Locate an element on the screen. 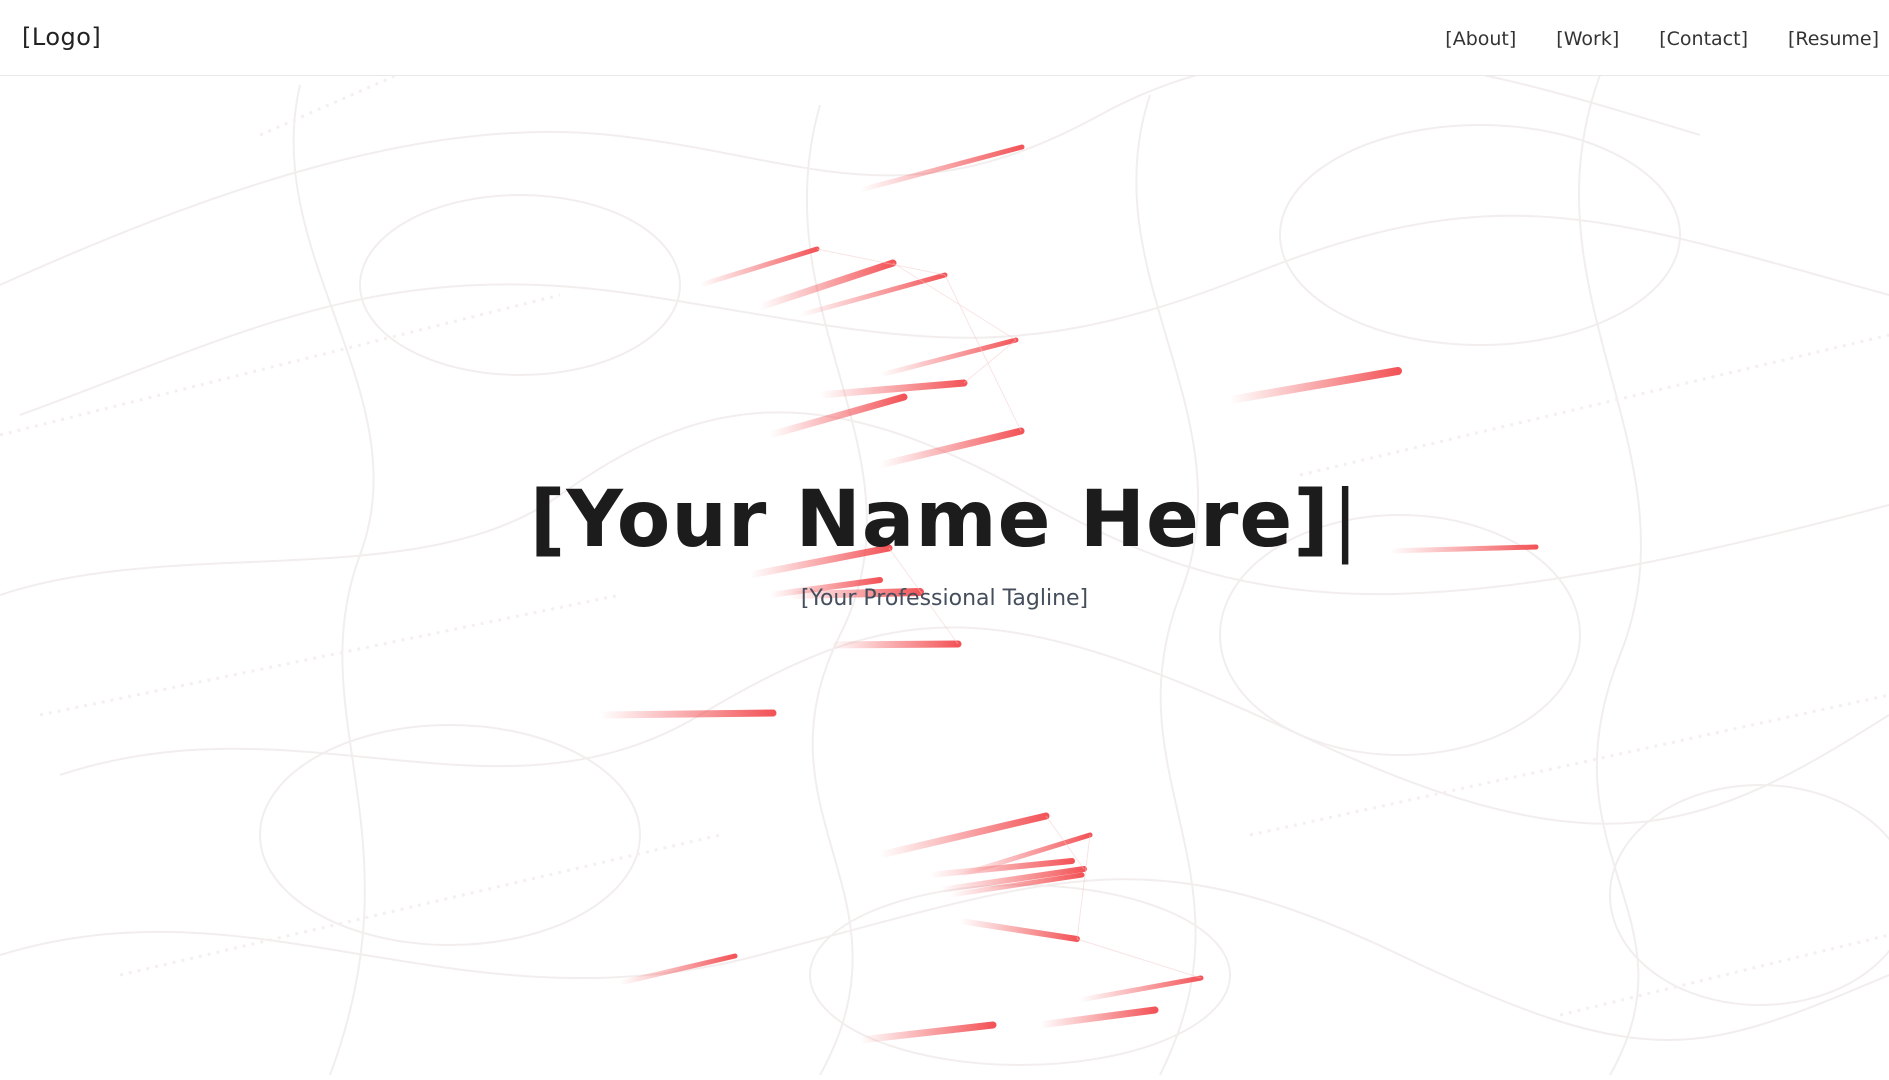 The image size is (1889, 1080). nav-link-resume: [Resume] is located at coordinates (1833, 39).